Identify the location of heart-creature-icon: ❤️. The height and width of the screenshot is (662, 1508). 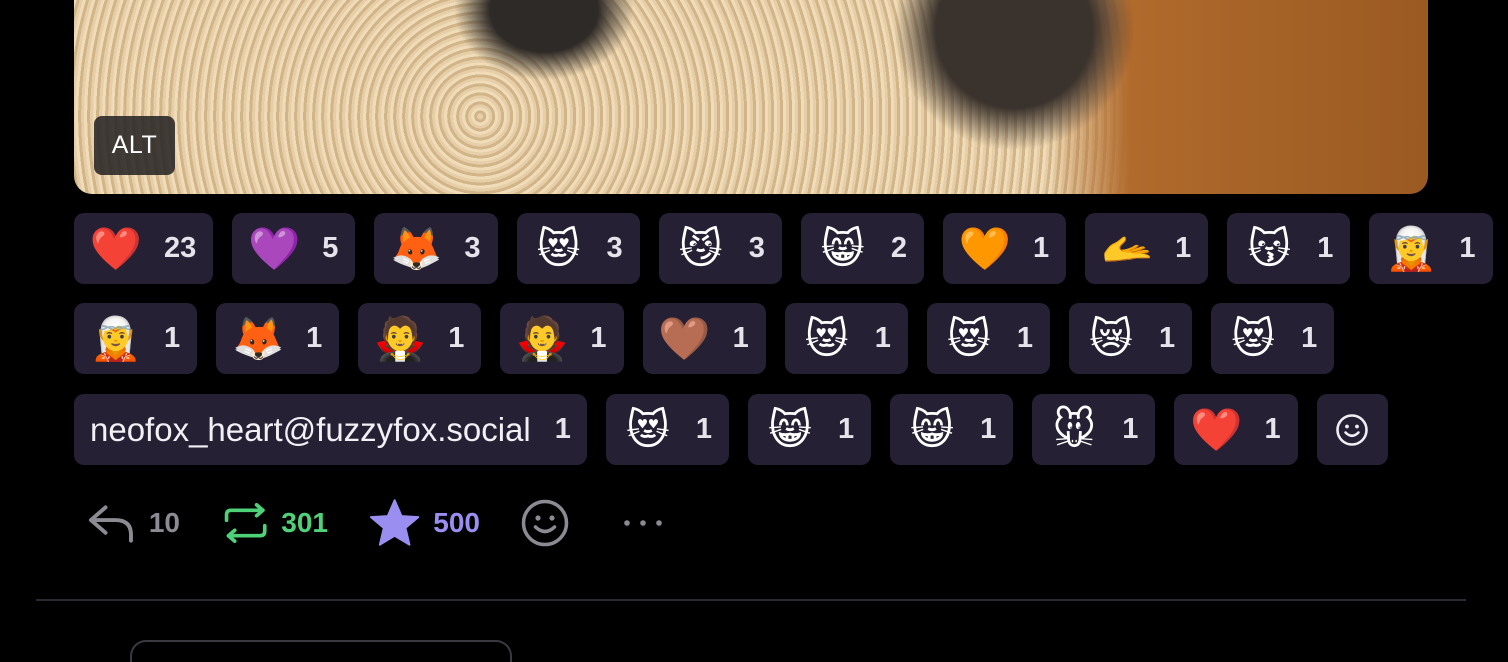
(1216, 429).